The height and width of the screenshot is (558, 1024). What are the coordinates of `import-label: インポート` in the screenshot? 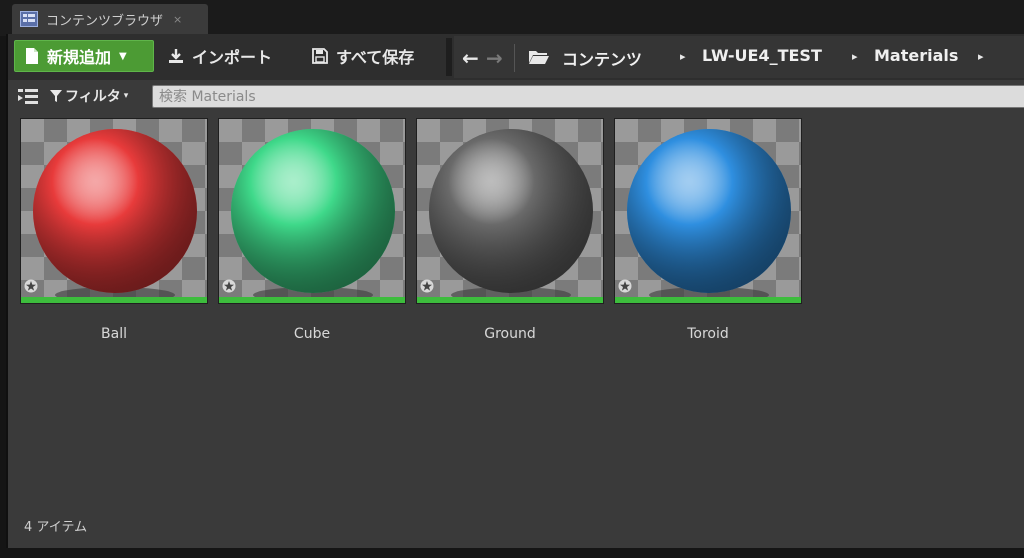 It's located at (232, 57).